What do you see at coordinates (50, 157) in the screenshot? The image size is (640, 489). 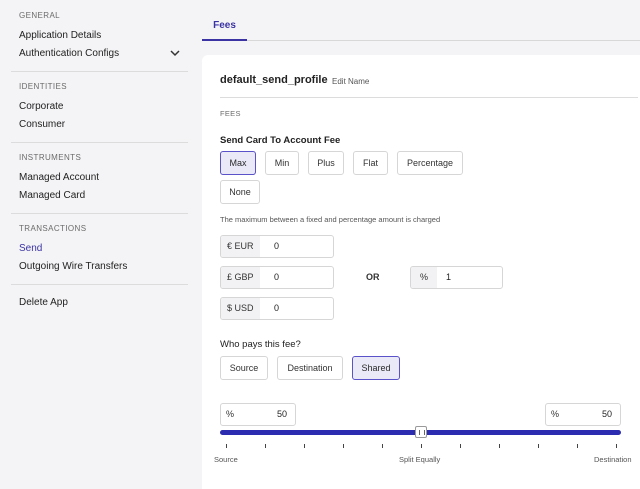 I see `section-label-instruments: INSTRUMENTS` at bounding box center [50, 157].